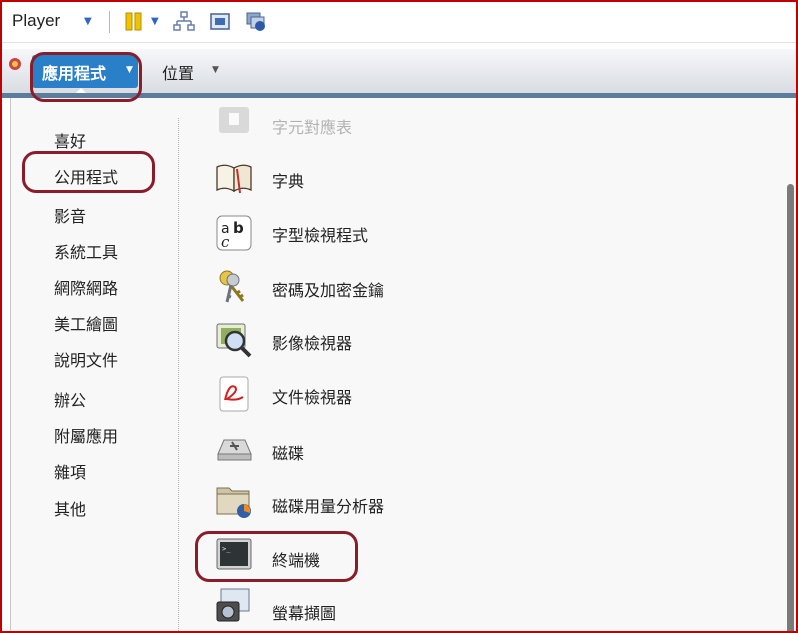 The height and width of the screenshot is (633, 798). I want to click on svg-text: b, so click(238, 228).